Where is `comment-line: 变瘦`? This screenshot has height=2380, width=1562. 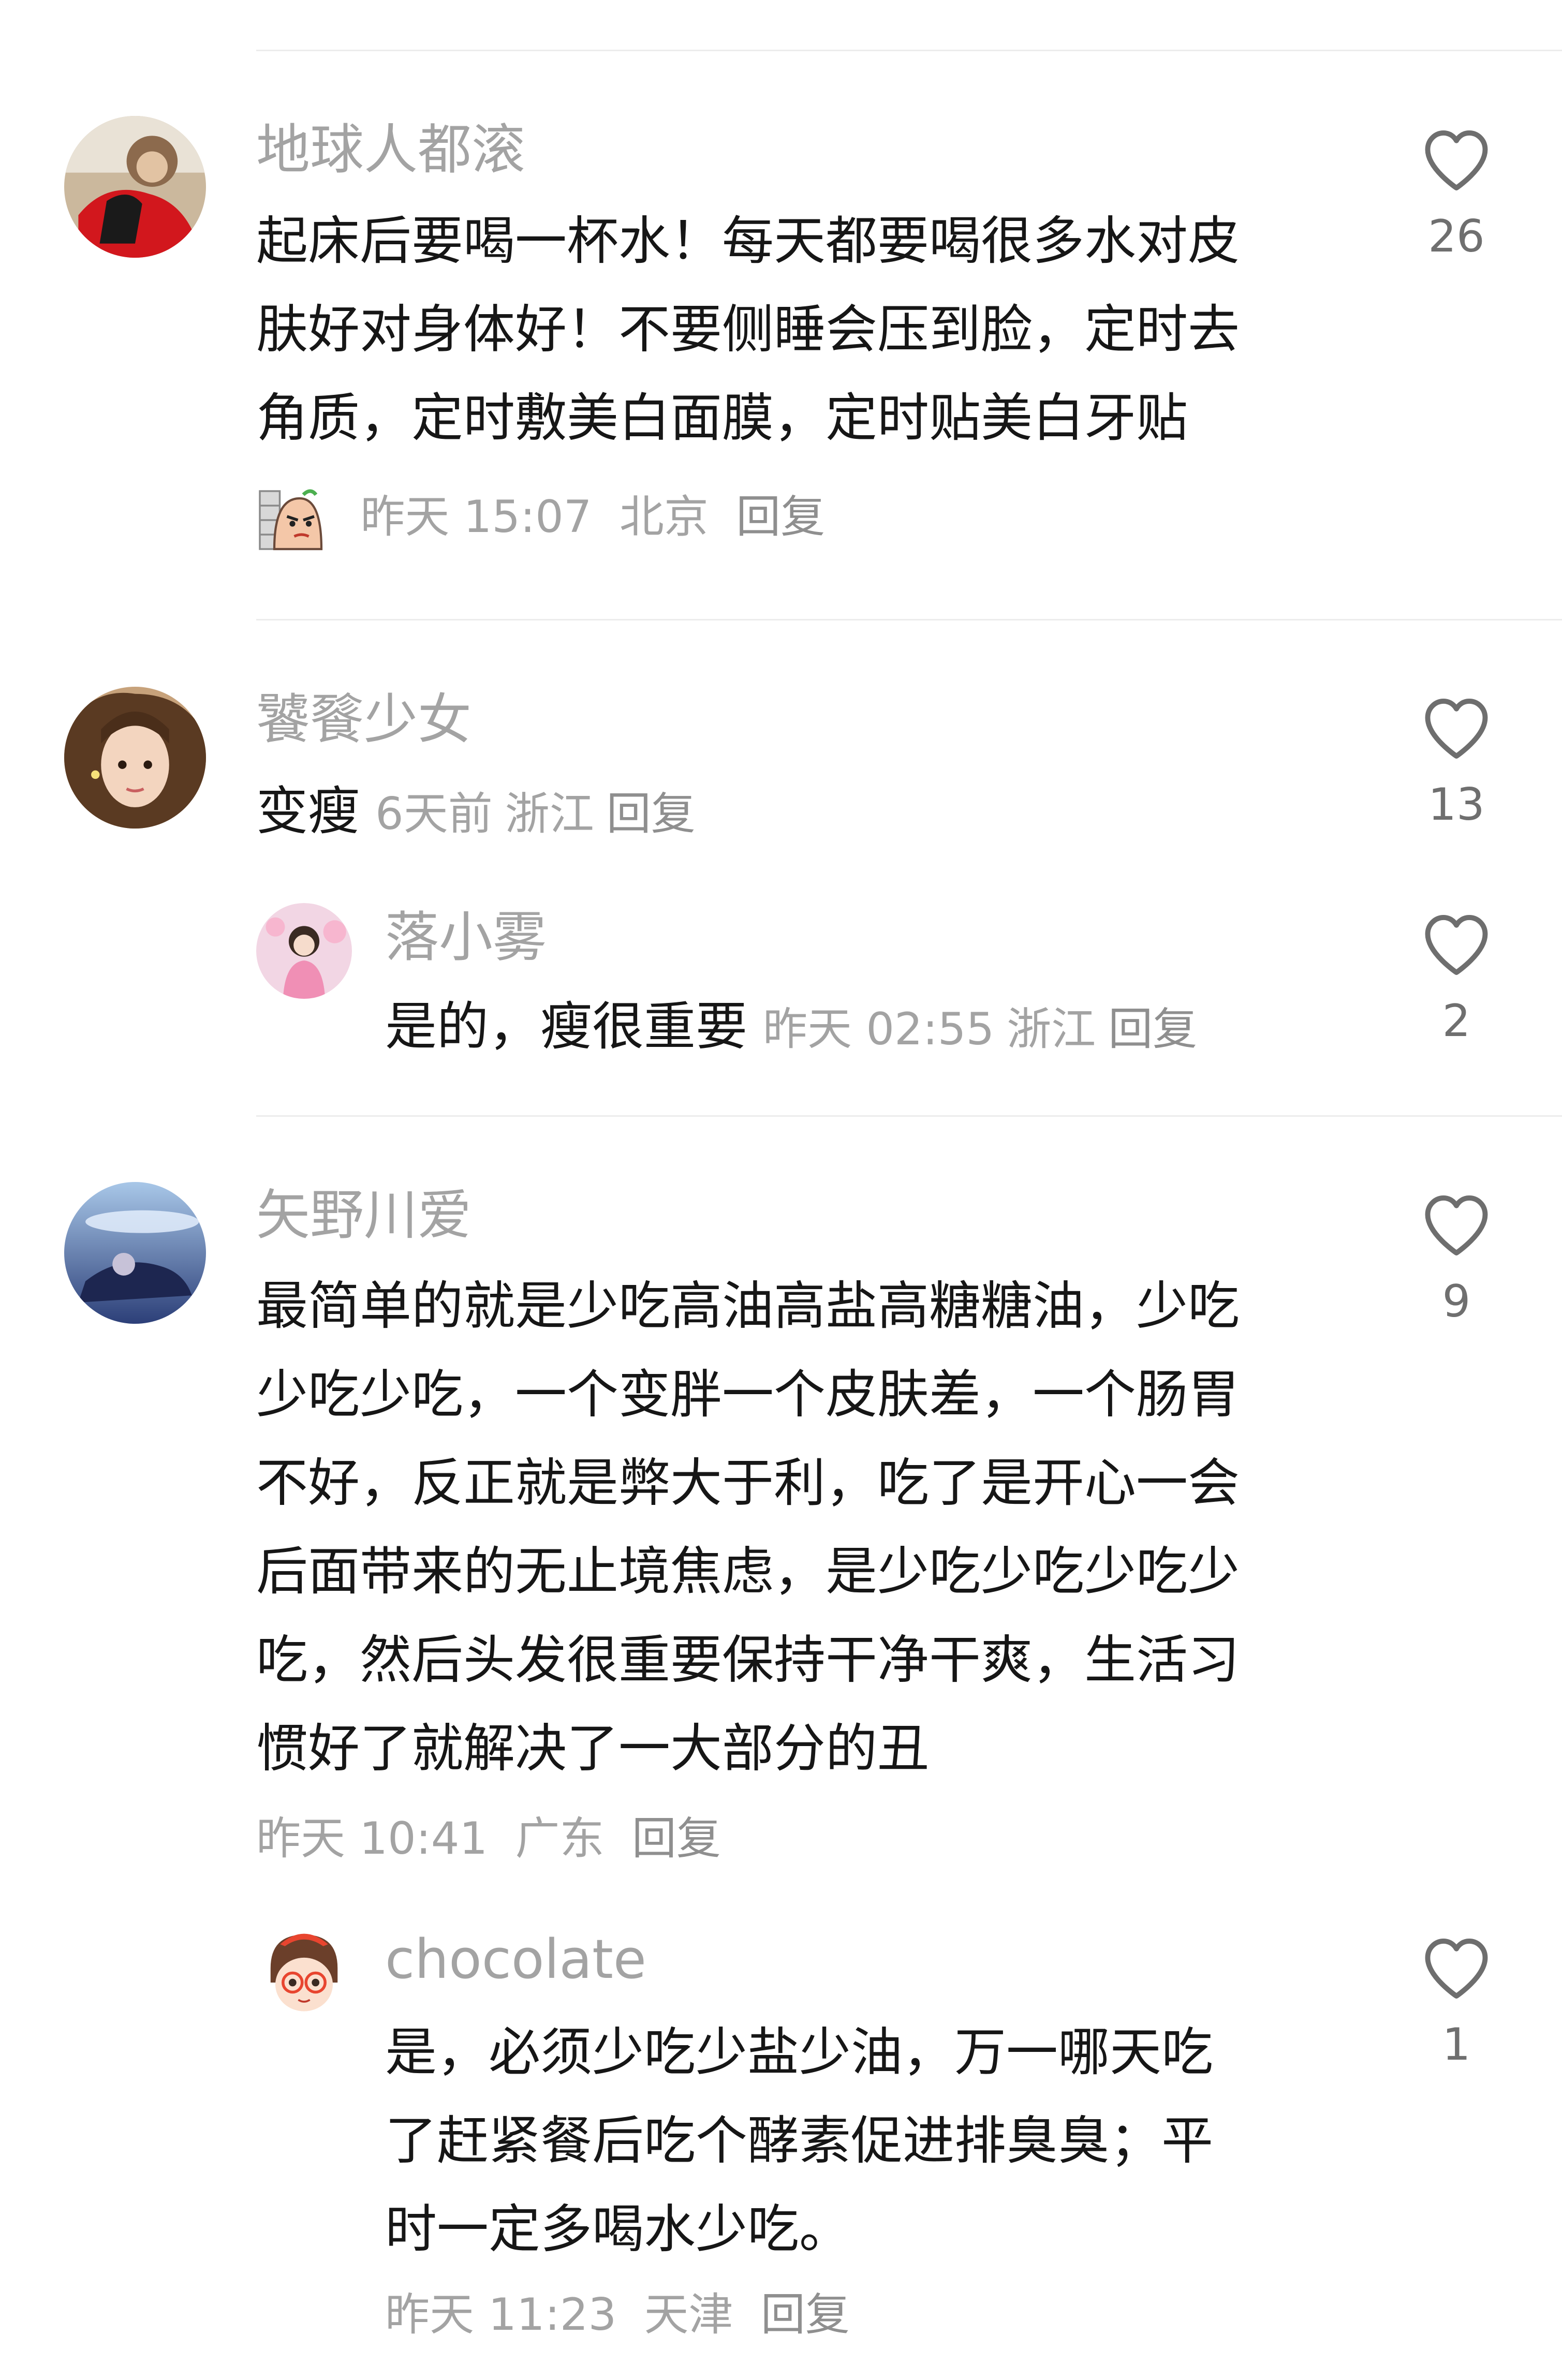 comment-line: 变瘦 is located at coordinates (308, 811).